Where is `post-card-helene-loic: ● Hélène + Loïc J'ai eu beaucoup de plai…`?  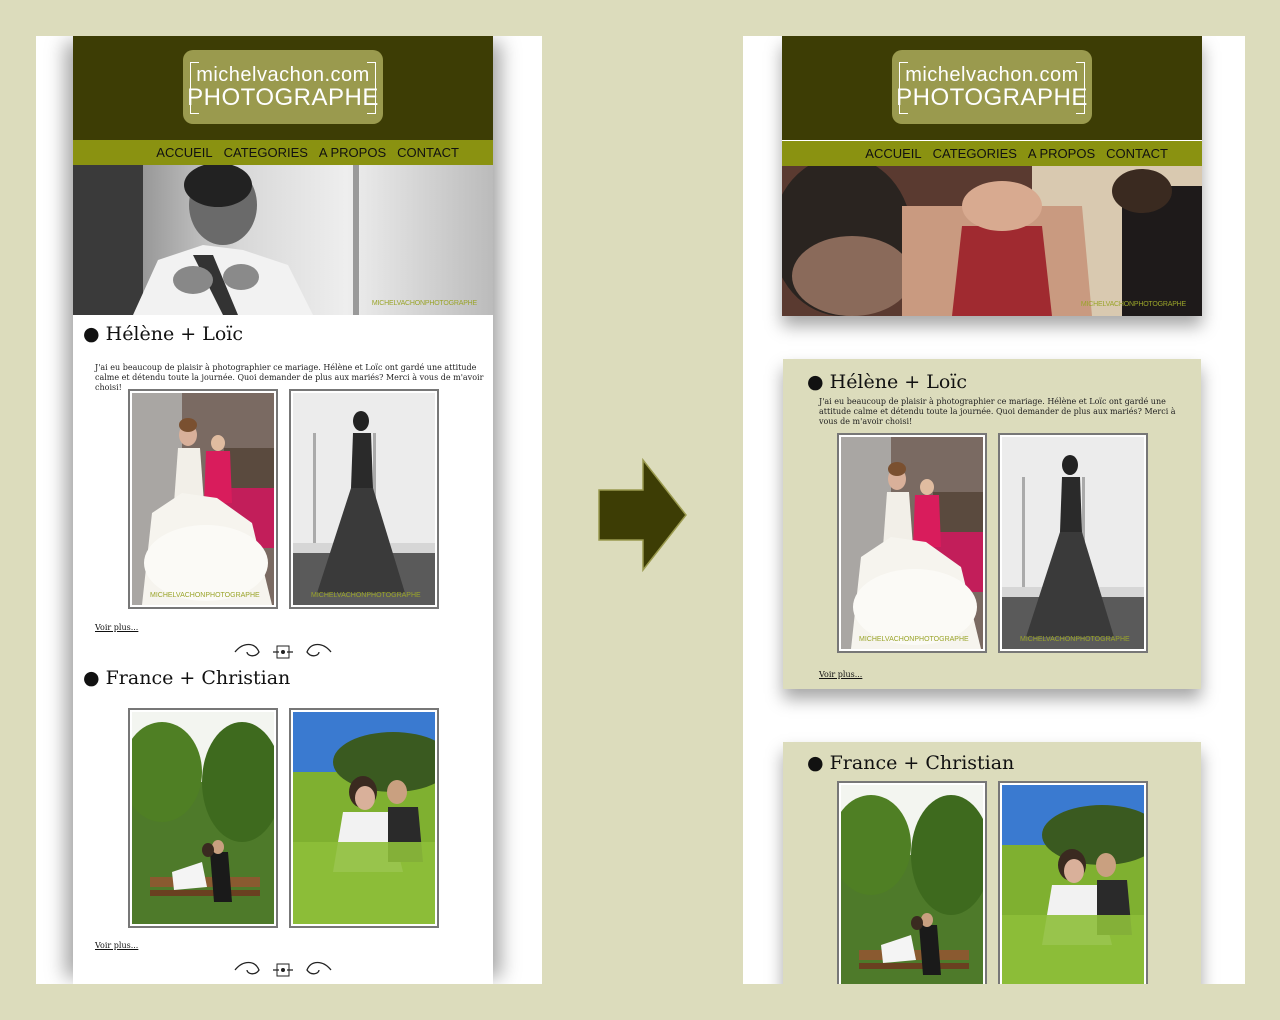
post-card-helene-loic: ● Hélène + Loïc J'ai eu beaucoup de plai… is located at coordinates (992, 524).